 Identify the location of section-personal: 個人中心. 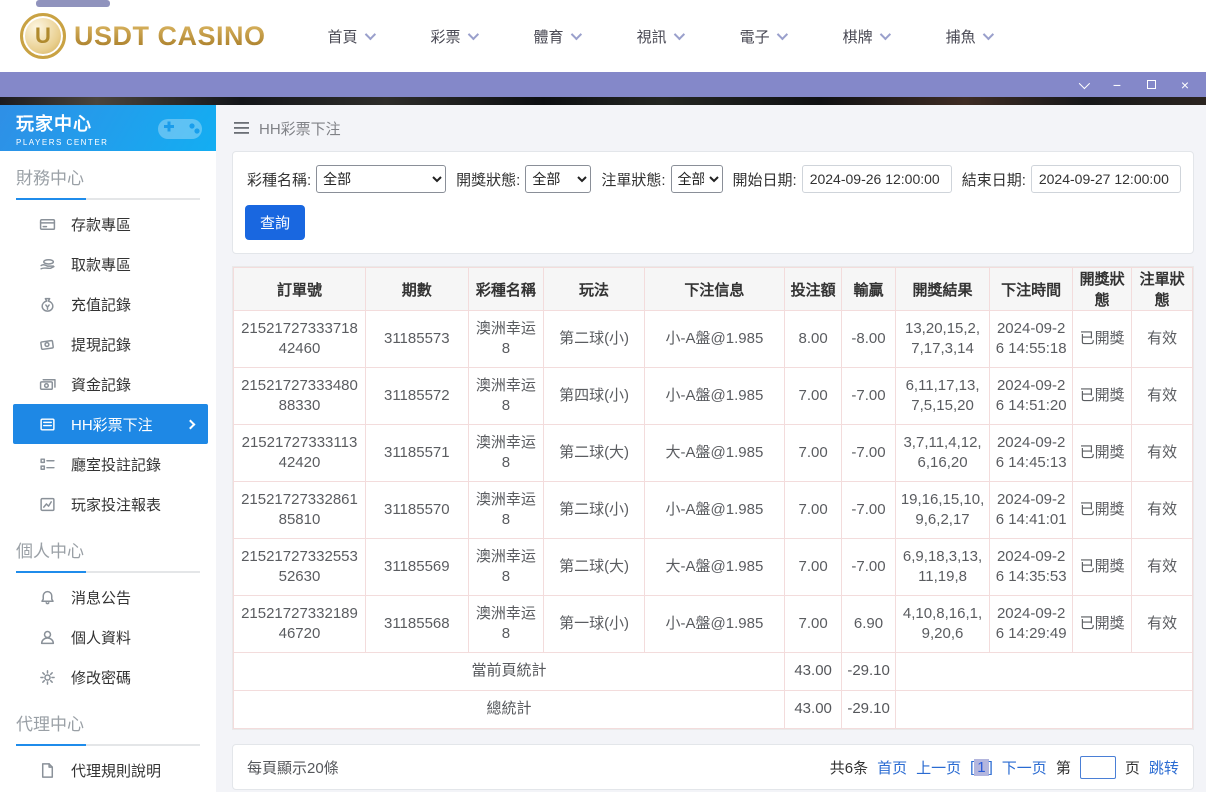
(108, 548).